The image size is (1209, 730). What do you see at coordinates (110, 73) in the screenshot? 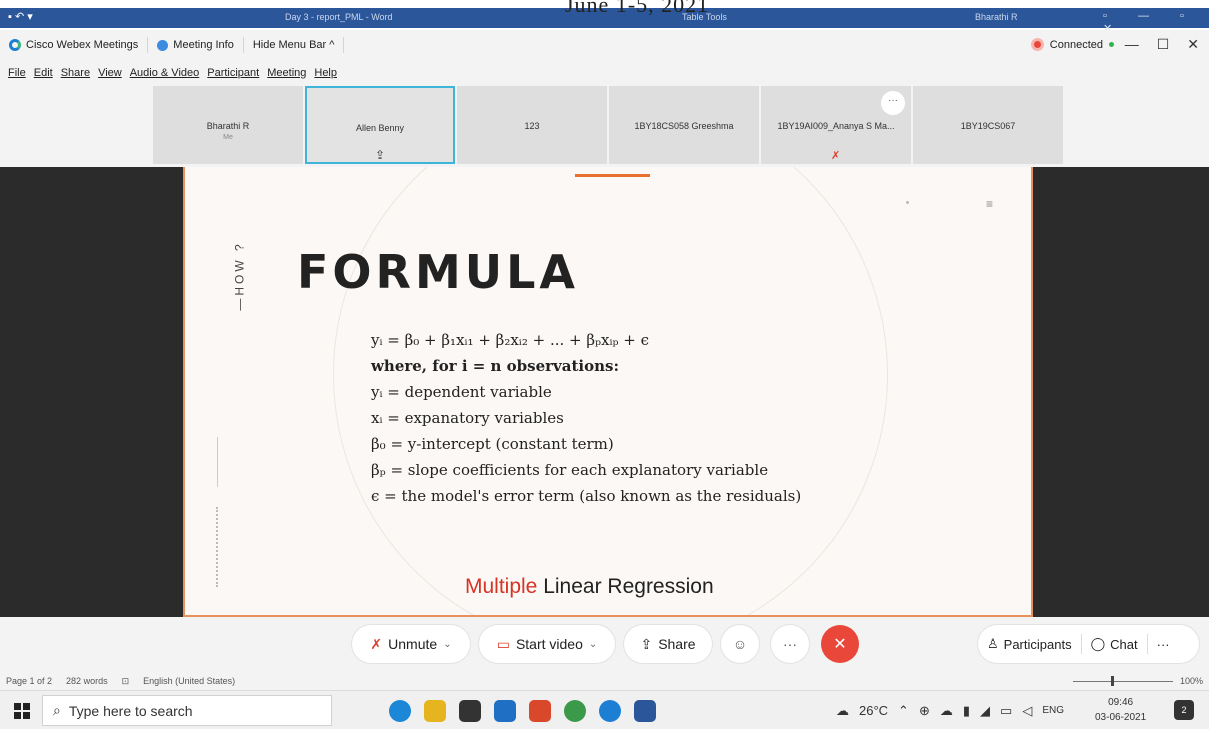
I see `menu-view: View` at bounding box center [110, 73].